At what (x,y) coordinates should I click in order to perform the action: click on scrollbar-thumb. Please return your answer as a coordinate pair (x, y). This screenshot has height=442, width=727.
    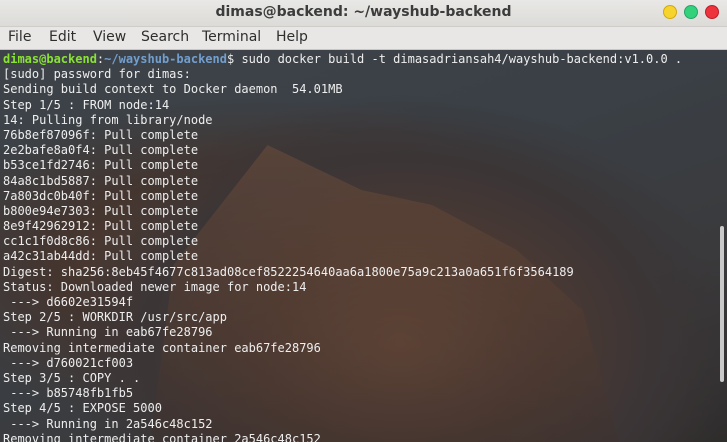
    Looking at the image, I should click on (722, 304).